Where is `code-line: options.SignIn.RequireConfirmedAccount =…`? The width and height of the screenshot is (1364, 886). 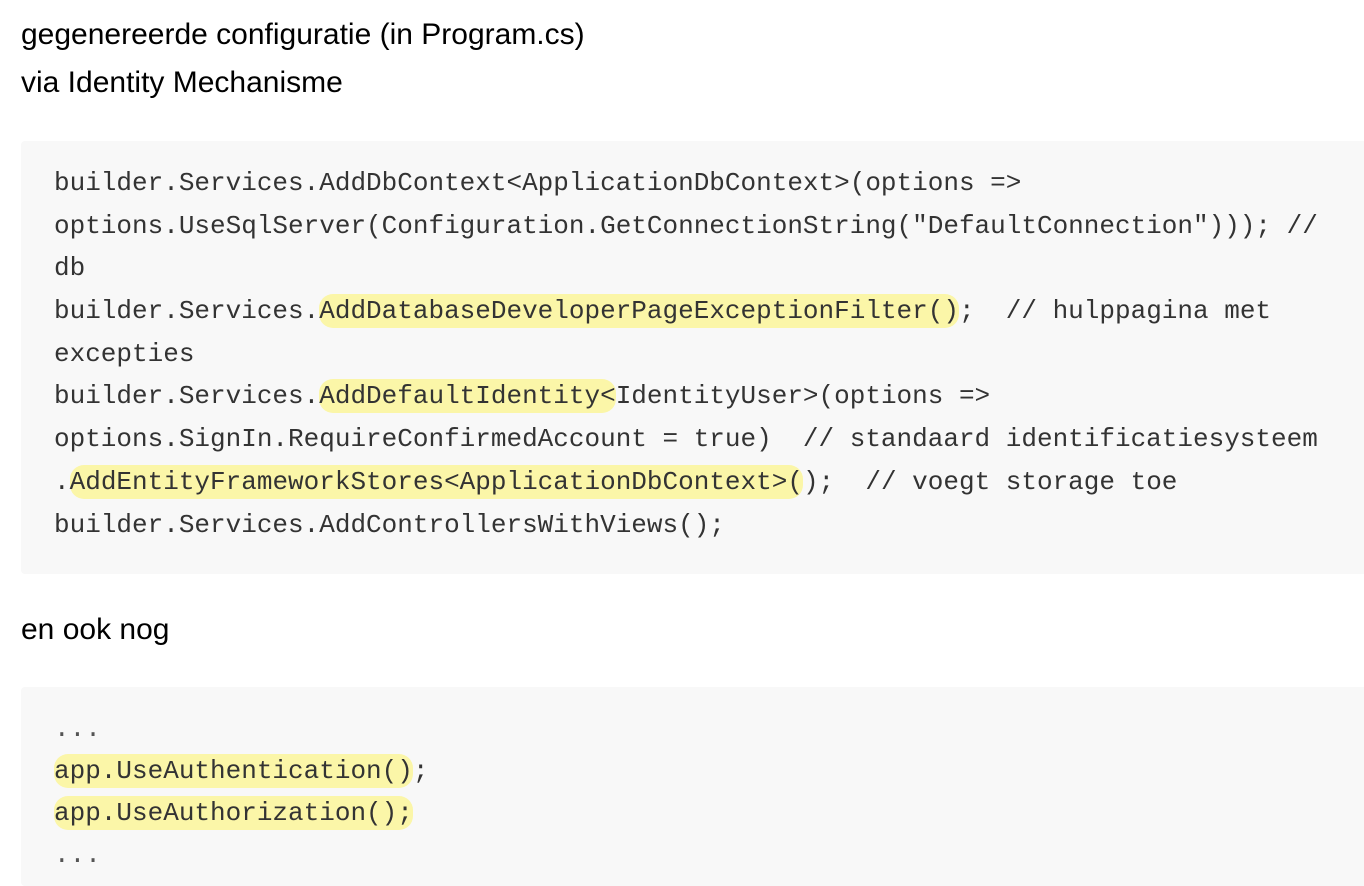
code-line: options.SignIn.RequireConfirmedAccount =… is located at coordinates (709, 439).